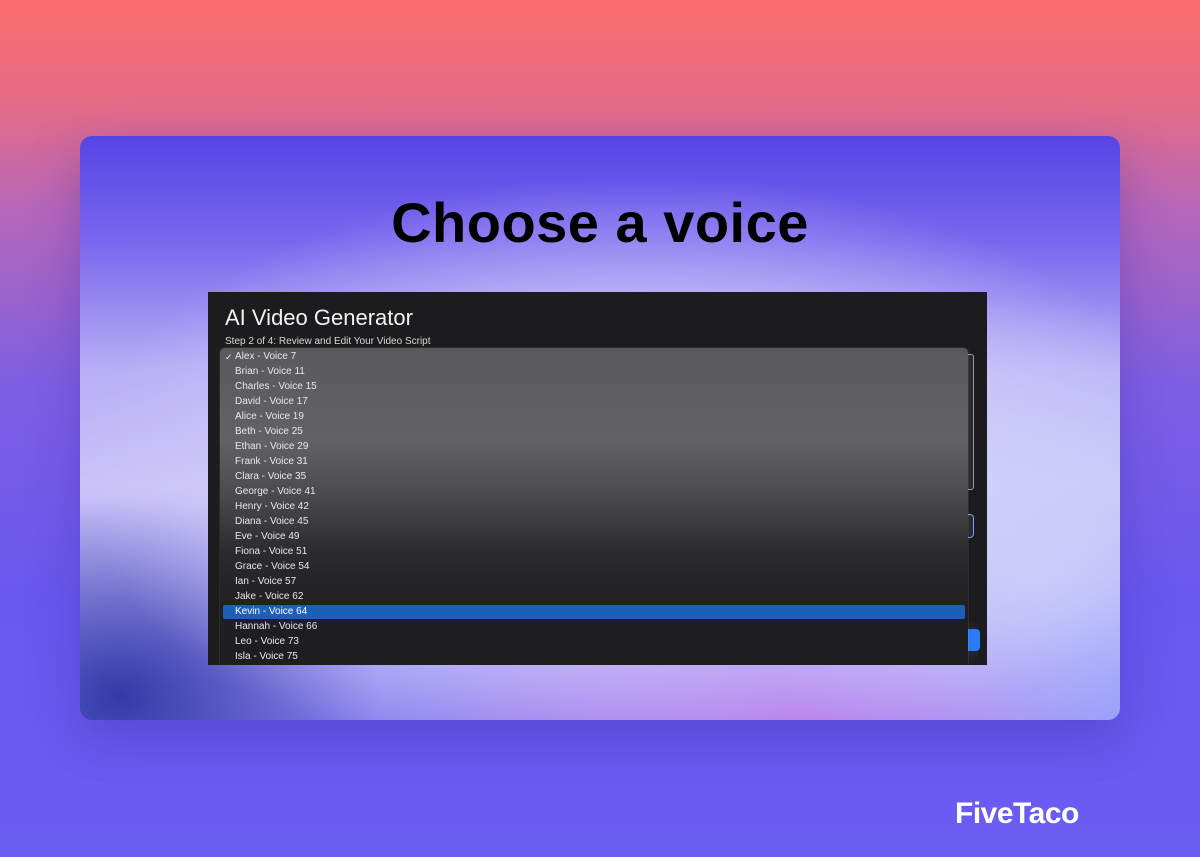 This screenshot has height=857, width=1200. Describe the element at coordinates (271, 551) in the screenshot. I see `voice-option-label: Fiona - Voice 51` at that location.